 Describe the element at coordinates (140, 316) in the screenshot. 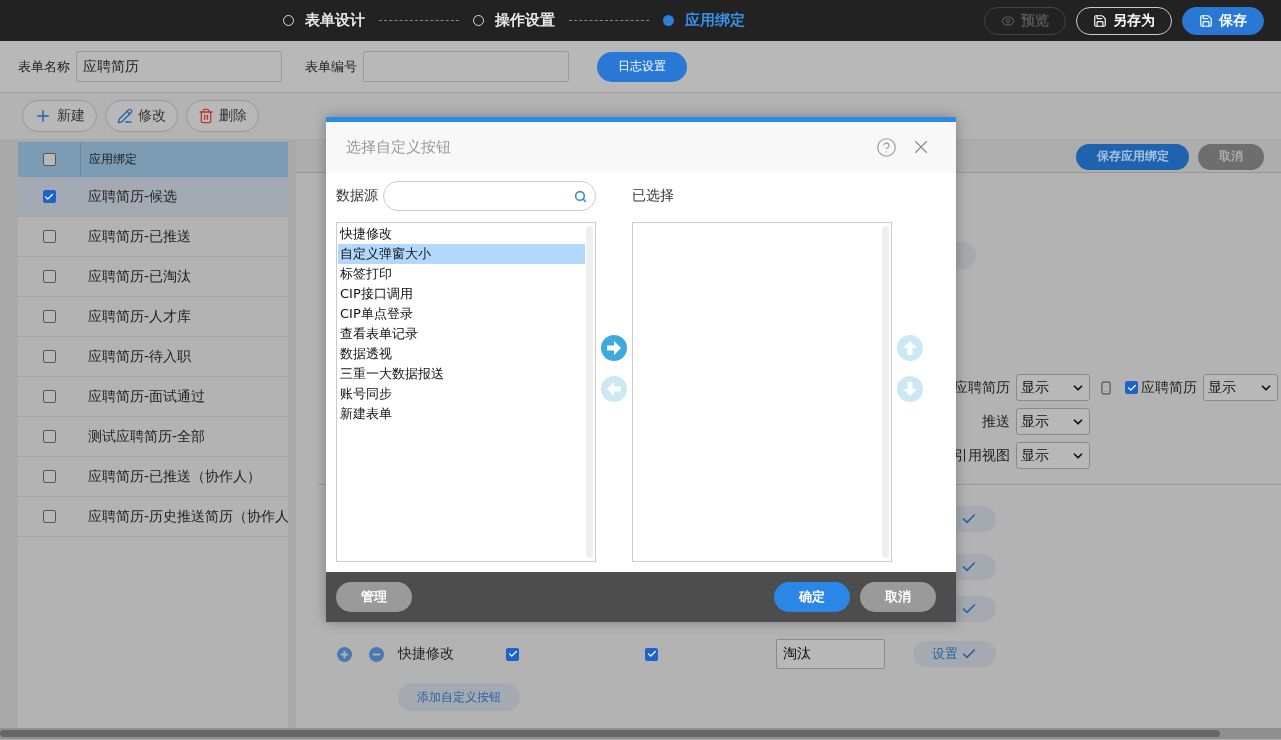

I see `binding-label: 应聘简历-人才库` at that location.